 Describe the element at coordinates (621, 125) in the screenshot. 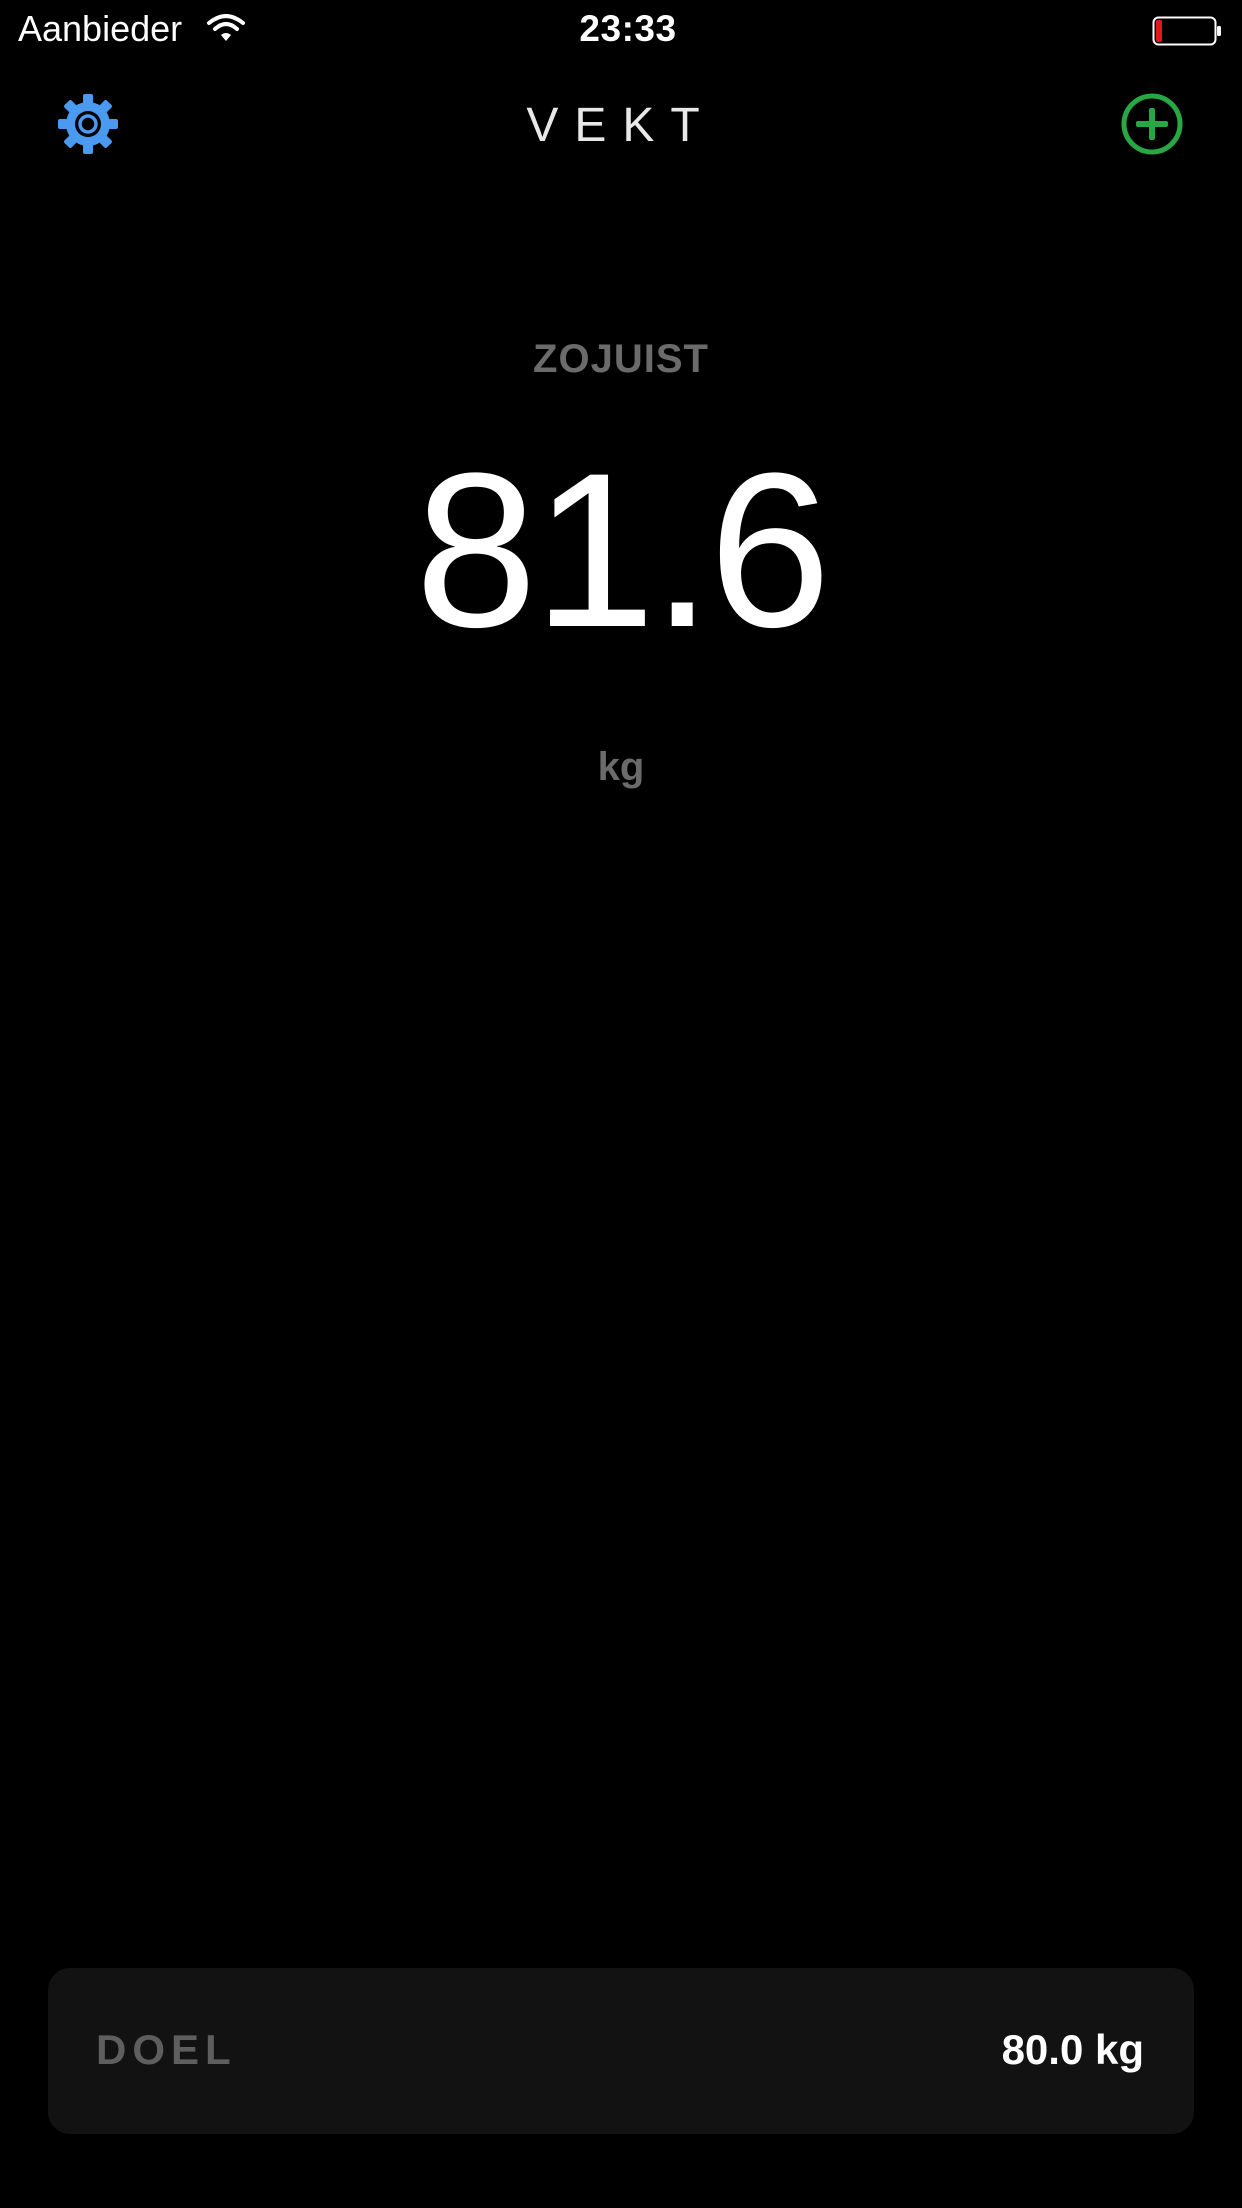

I see `page-title: VEKT` at that location.